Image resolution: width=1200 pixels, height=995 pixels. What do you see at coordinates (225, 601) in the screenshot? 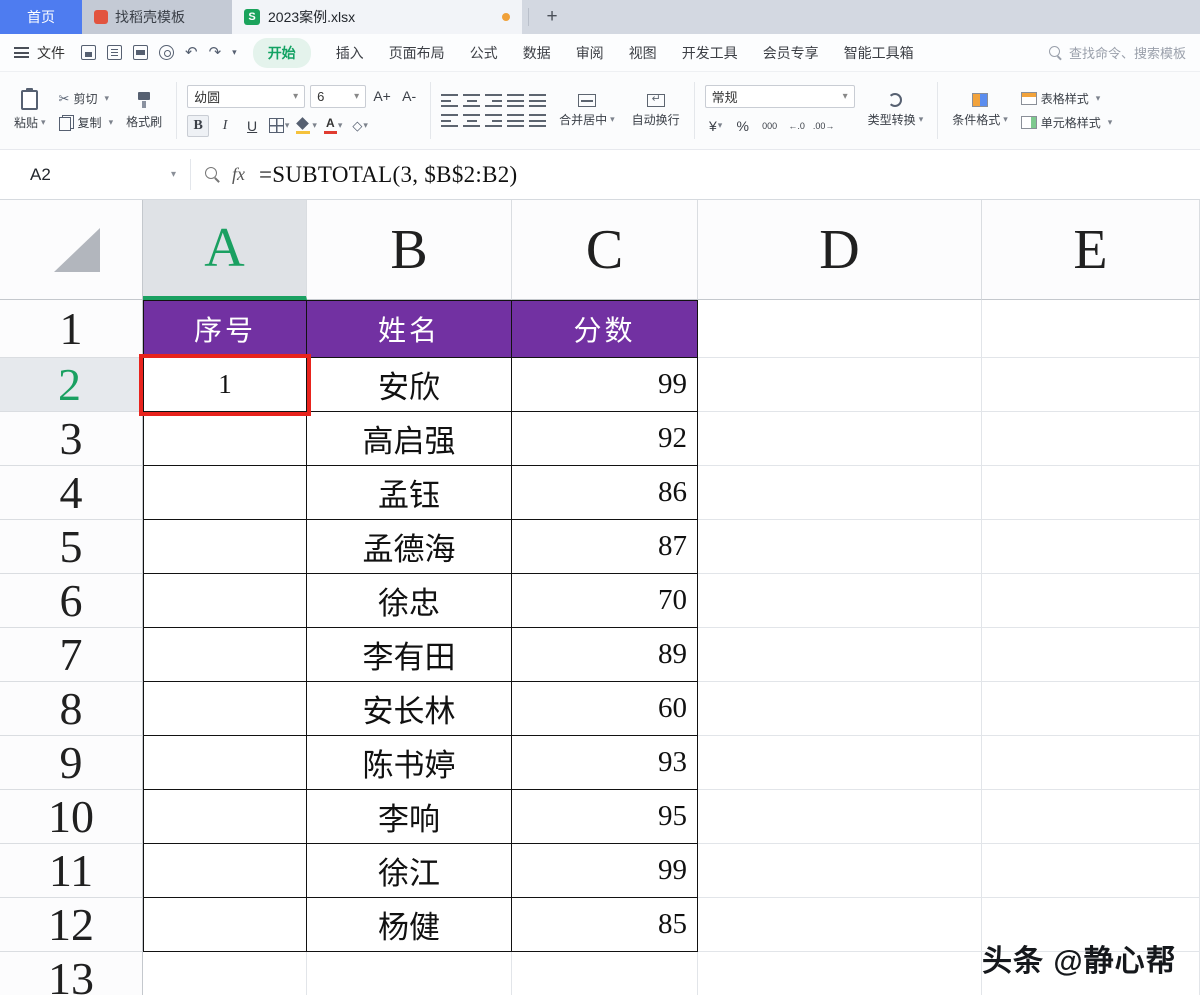
I see `cell-A6` at bounding box center [225, 601].